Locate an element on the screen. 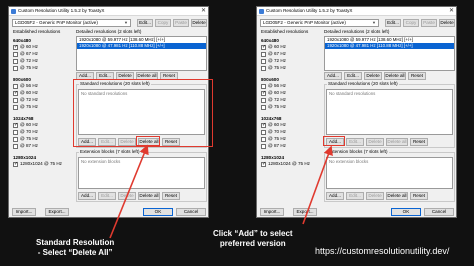  caption-left-line2: - Select “Delete All” is located at coordinates (75, 253).